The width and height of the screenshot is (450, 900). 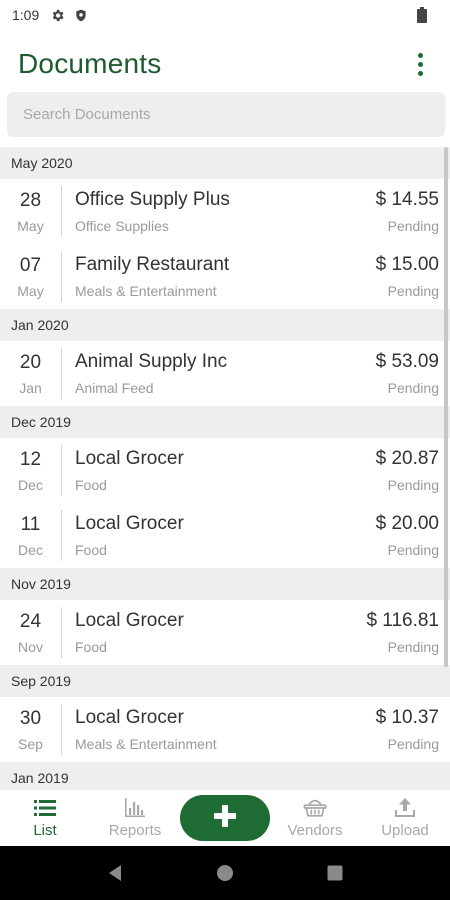 I want to click on nav-vendors: Vendors, so click(x=315, y=818).